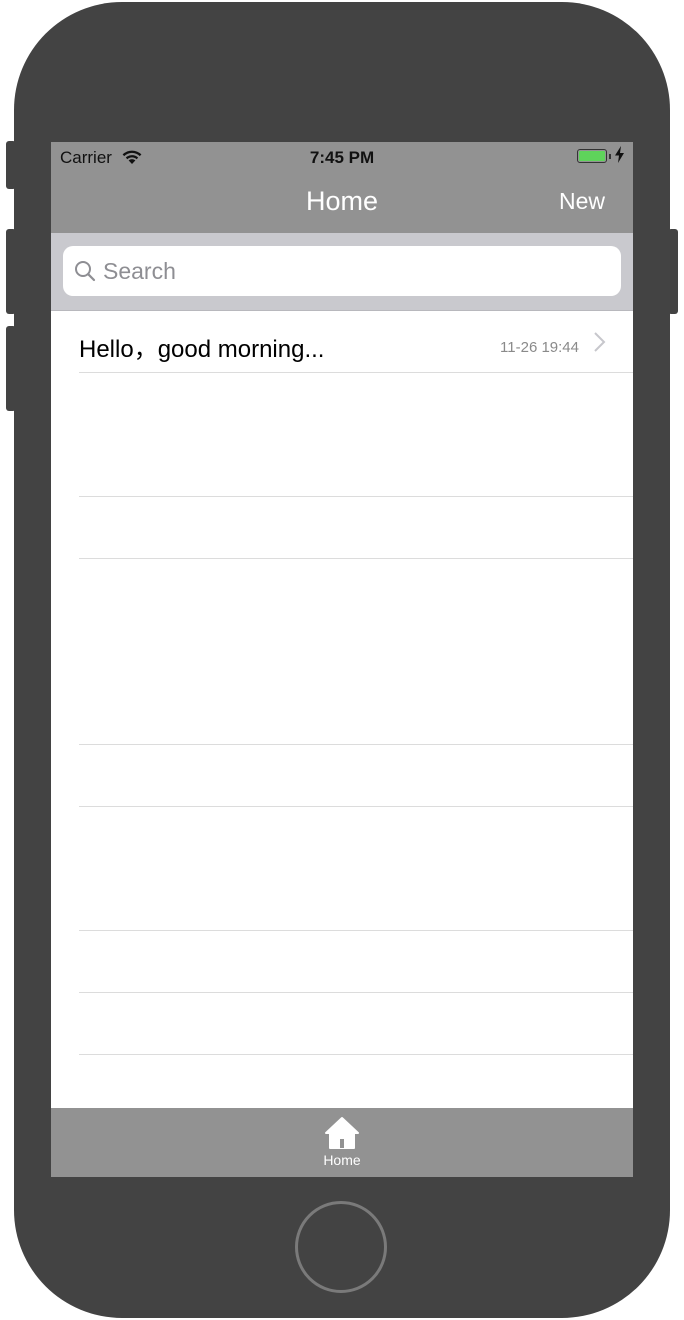  I want to click on search-input, so click(353, 271).